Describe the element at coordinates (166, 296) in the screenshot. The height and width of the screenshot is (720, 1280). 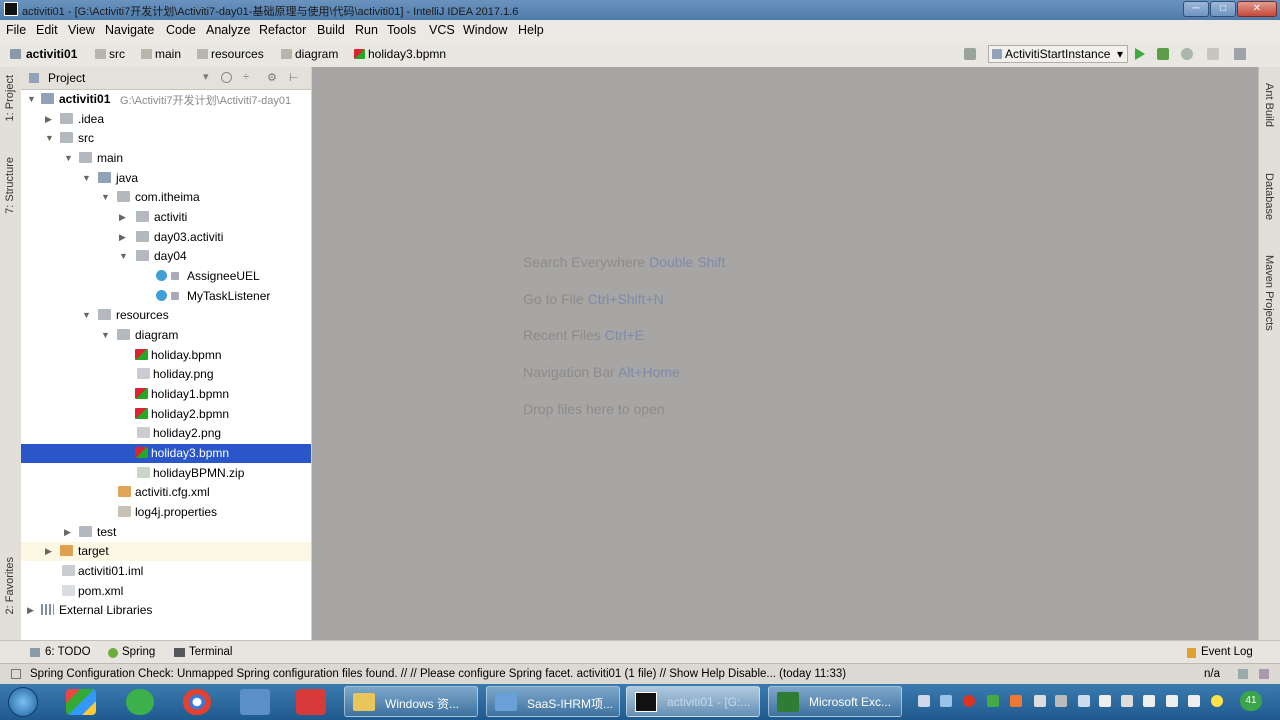
I see `tree-row: MyTaskListener` at that location.